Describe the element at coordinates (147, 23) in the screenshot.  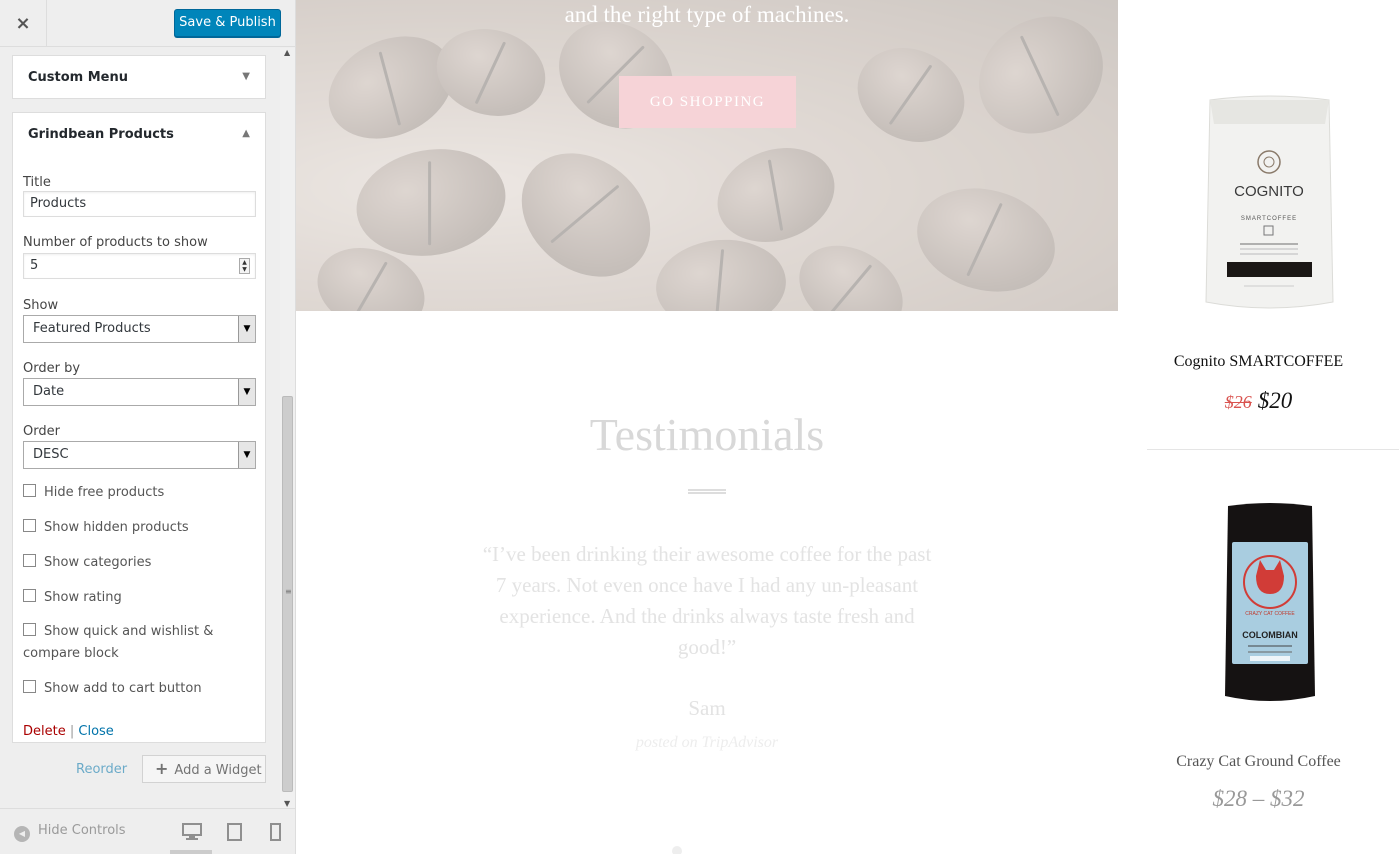
I see `customizer-header: × Save & Publish` at that location.